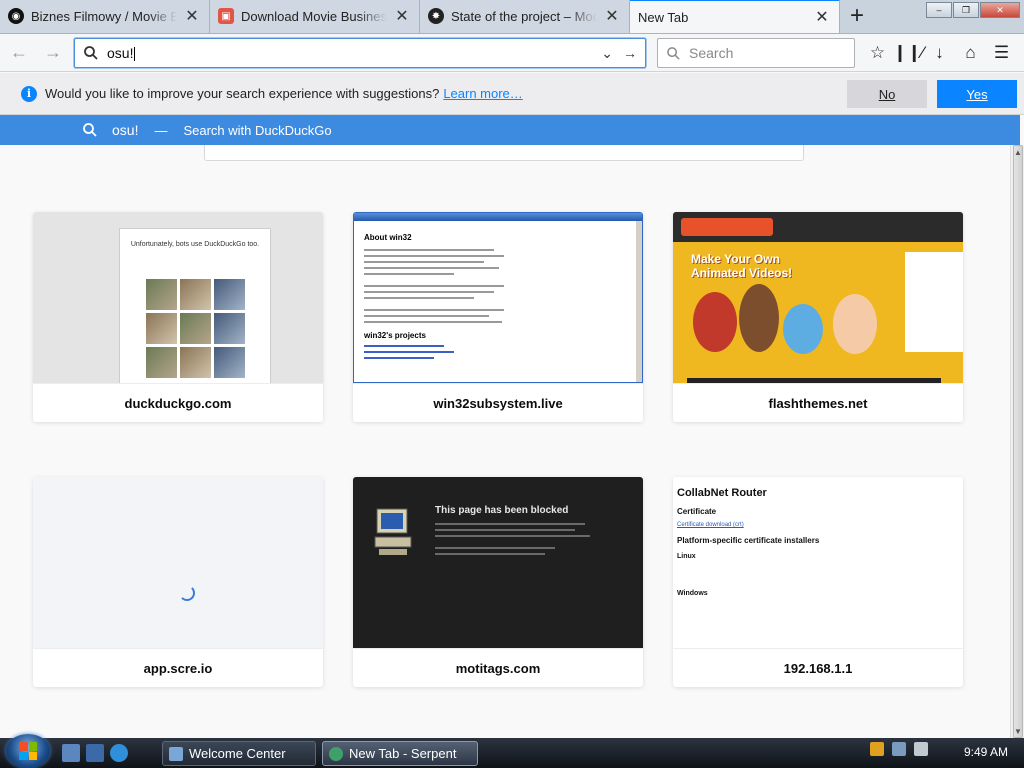  I want to click on scrollbar-thumb, so click(1018, 441).